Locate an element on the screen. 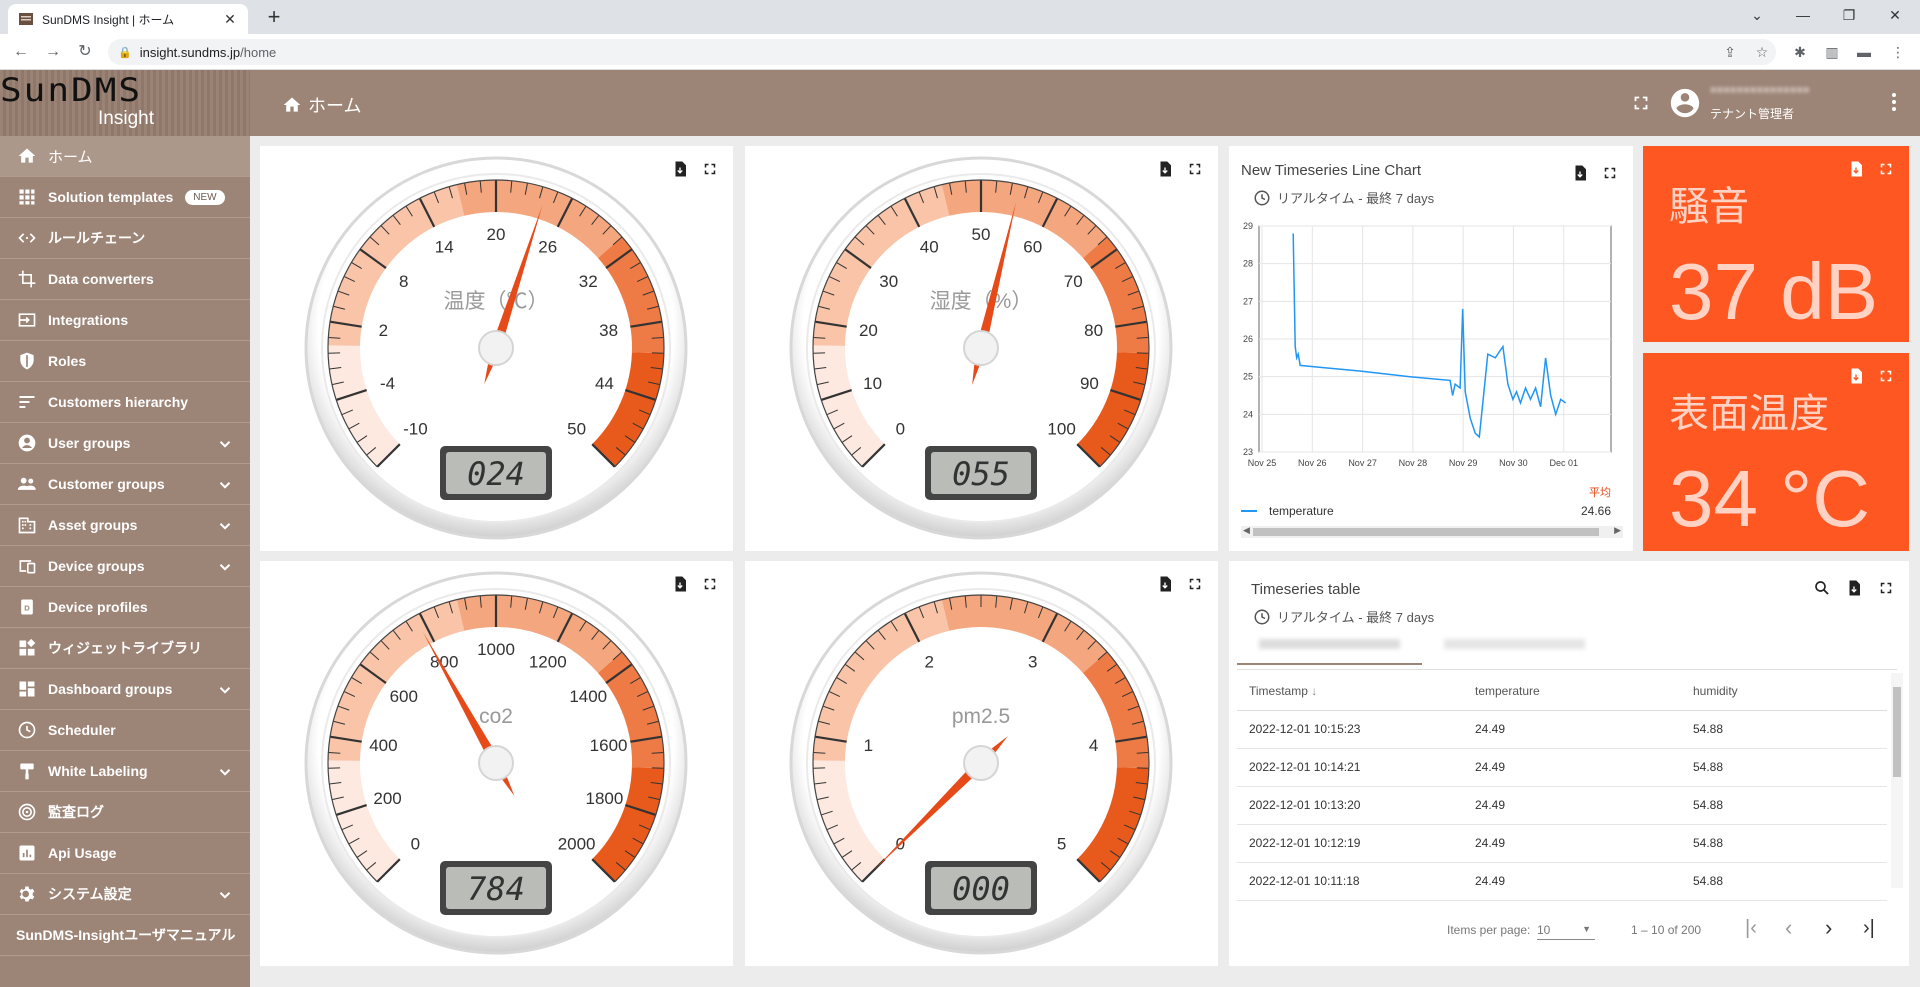  sidebar-item-item-2: ルールチェーン is located at coordinates (125, 238).